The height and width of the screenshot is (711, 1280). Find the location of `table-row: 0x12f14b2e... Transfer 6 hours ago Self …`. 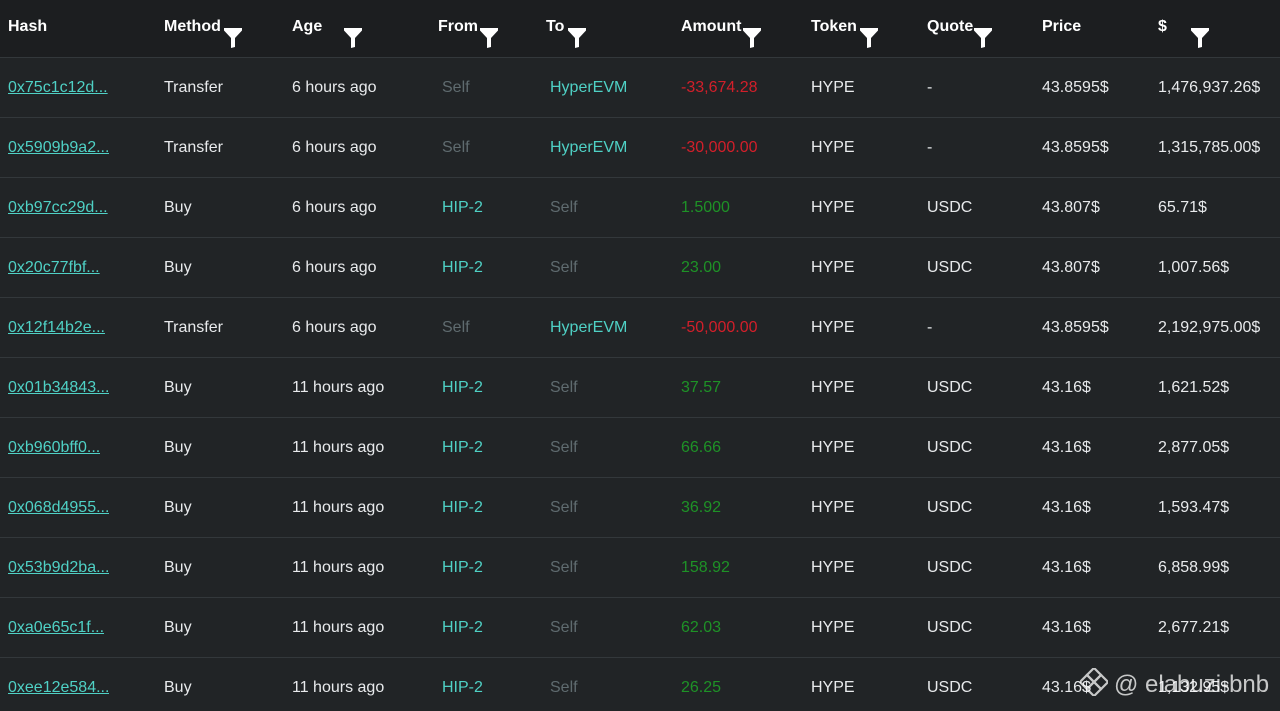

table-row: 0x12f14b2e... Transfer 6 hours ago Self … is located at coordinates (640, 328).